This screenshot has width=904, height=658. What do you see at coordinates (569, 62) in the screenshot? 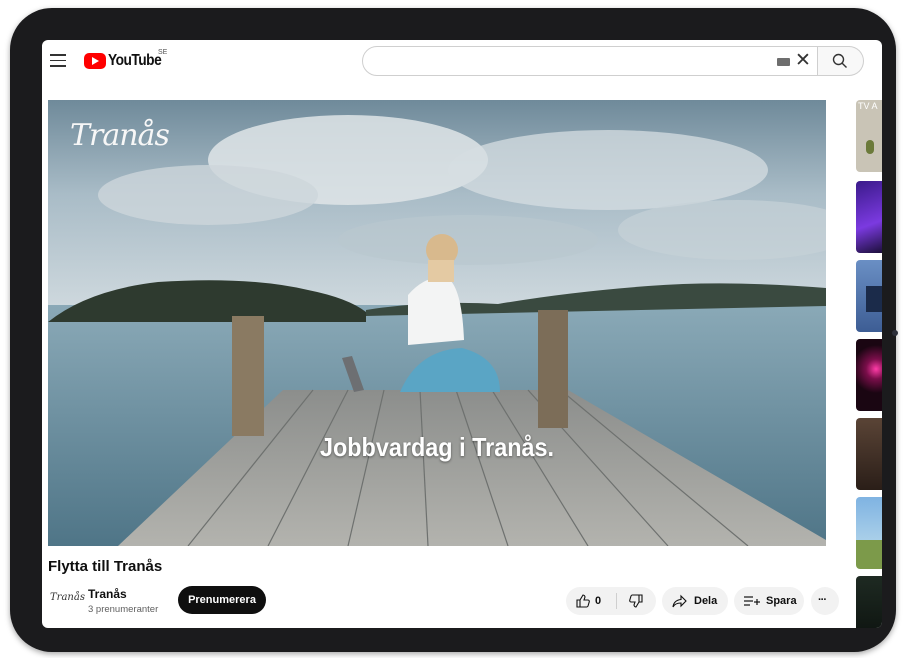
I see `search-input` at bounding box center [569, 62].